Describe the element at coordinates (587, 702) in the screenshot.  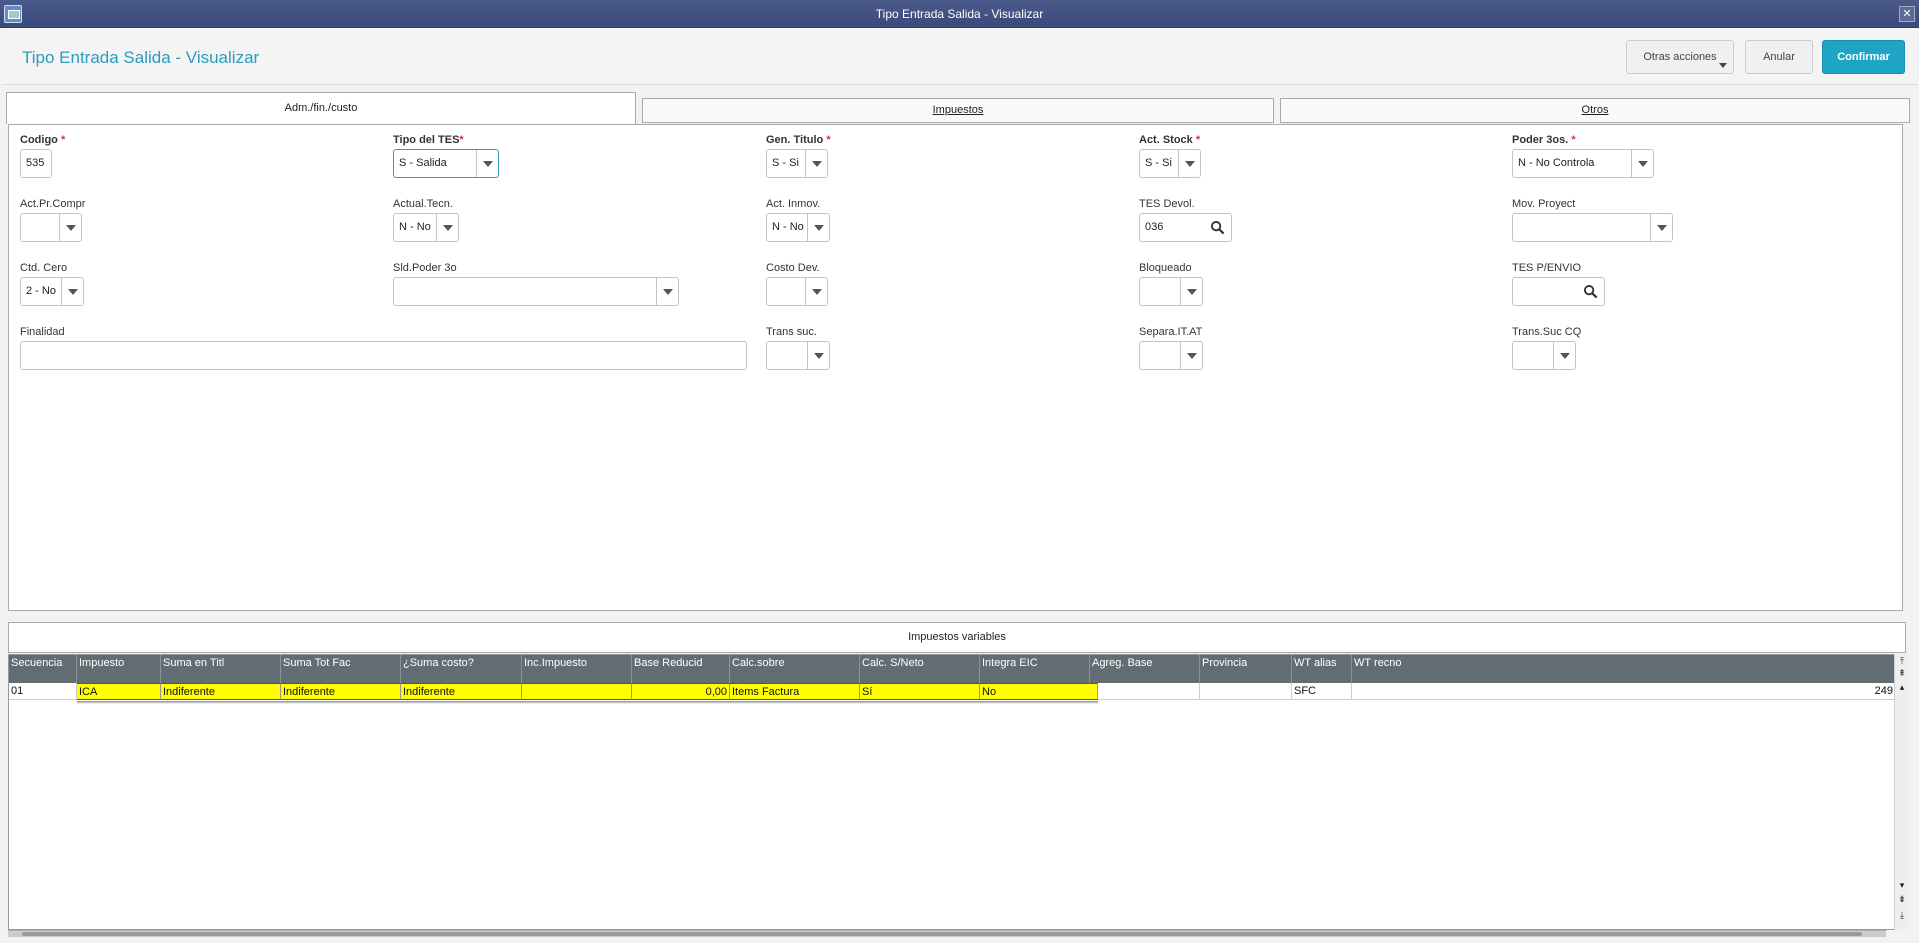
I see `selection-shadow` at that location.